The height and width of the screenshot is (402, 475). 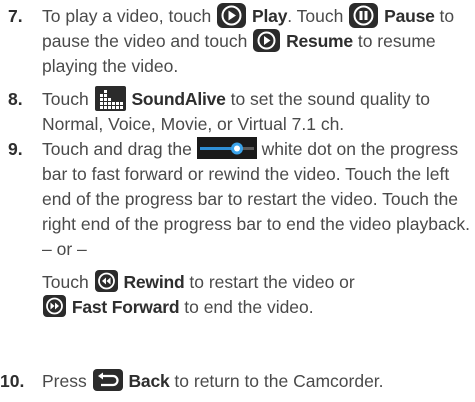 I want to click on step-text: . Touch, so click(x=315, y=16).